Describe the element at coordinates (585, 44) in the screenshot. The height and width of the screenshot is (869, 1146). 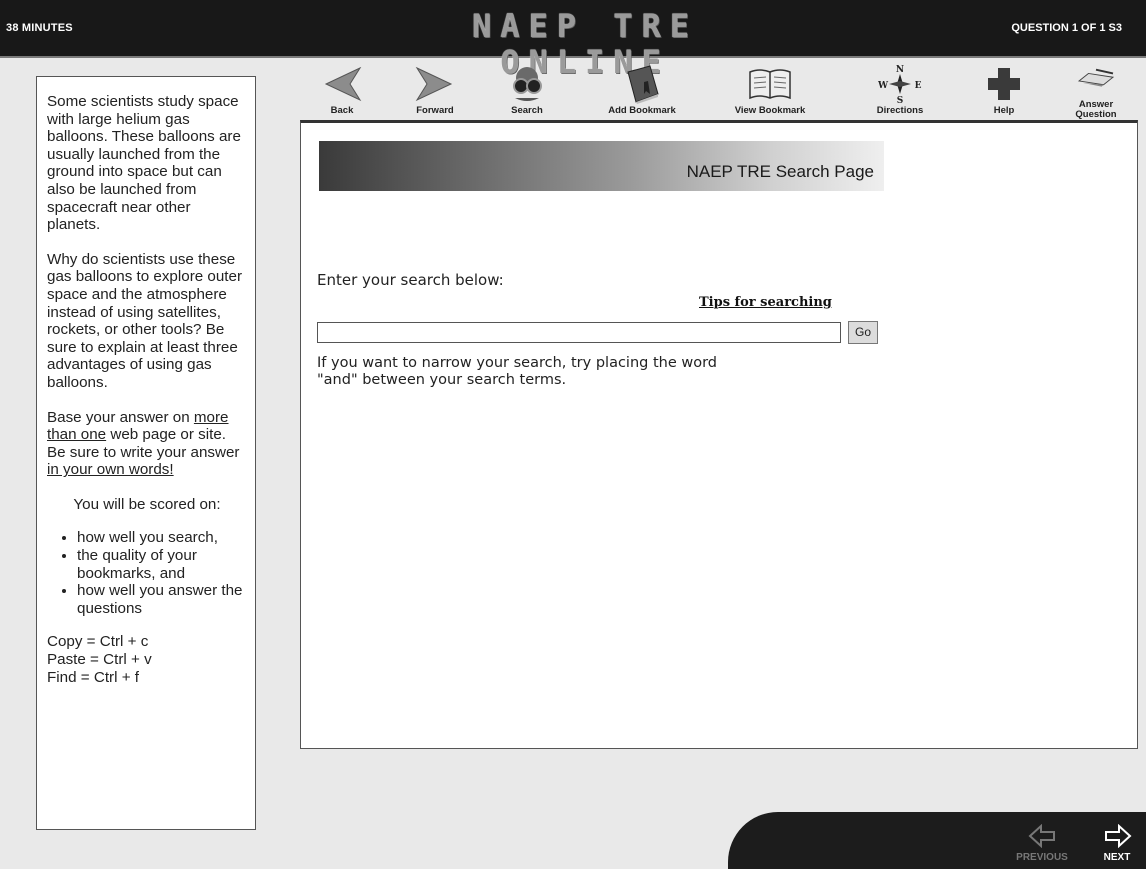
I see `app-title: NAEP TRE ONLINE` at that location.